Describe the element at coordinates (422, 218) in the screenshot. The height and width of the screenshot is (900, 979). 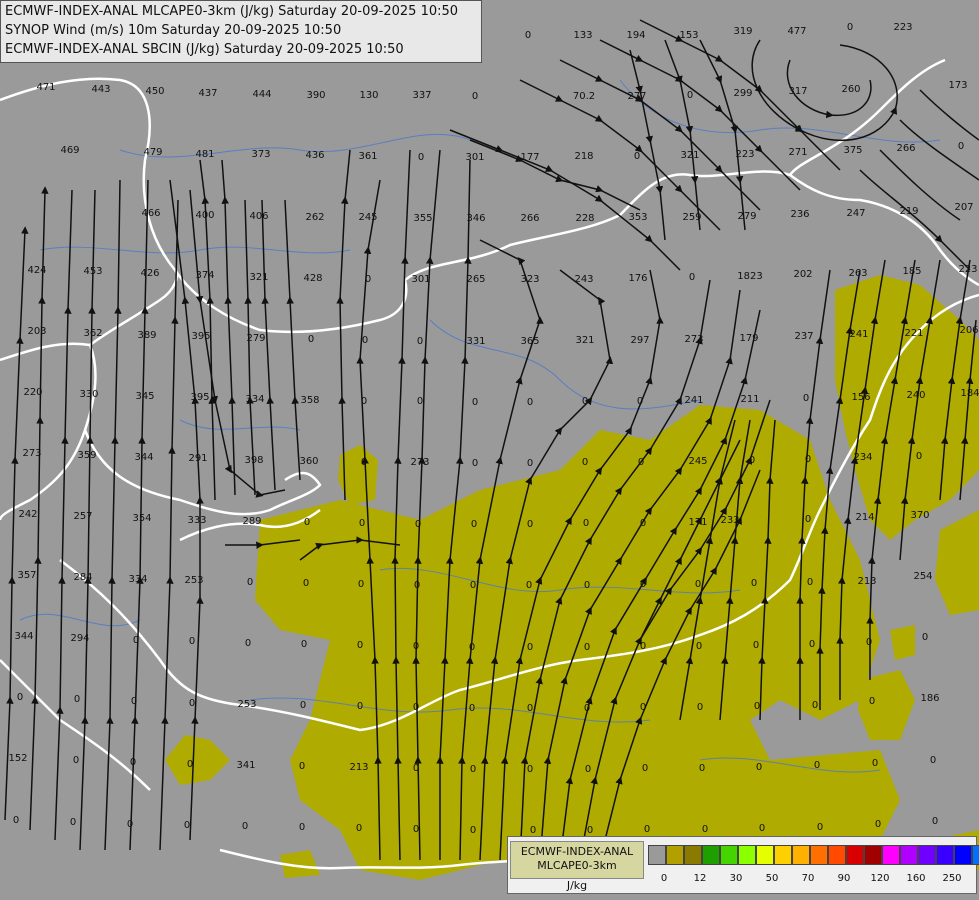
I see `sbcin-value-label: 355` at that location.